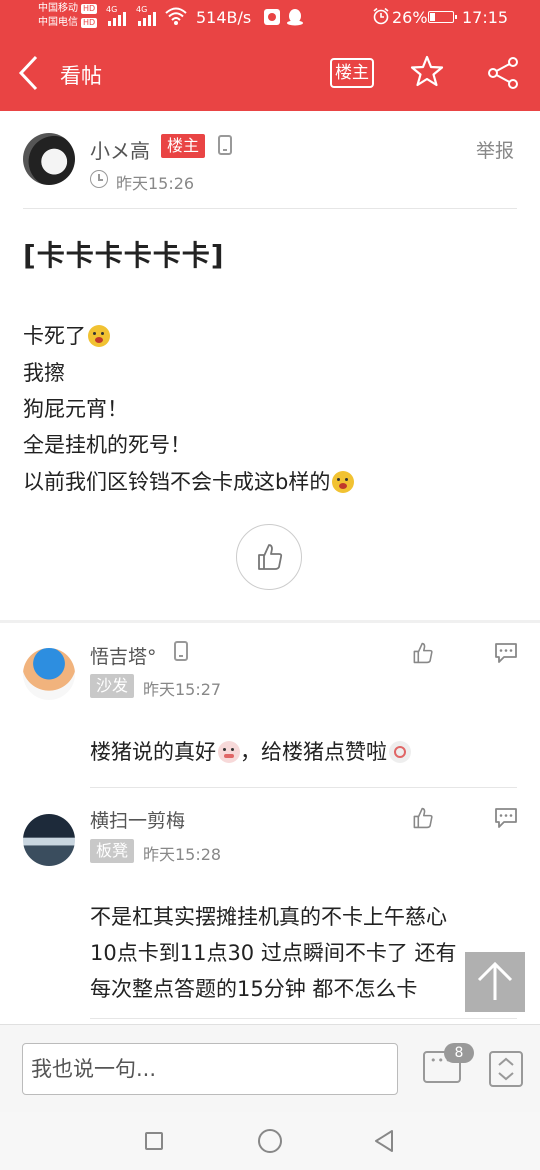  I want to click on reply-content-line: 10点卡到11点30 过点瞬间不卡了 还有, so click(273, 953).